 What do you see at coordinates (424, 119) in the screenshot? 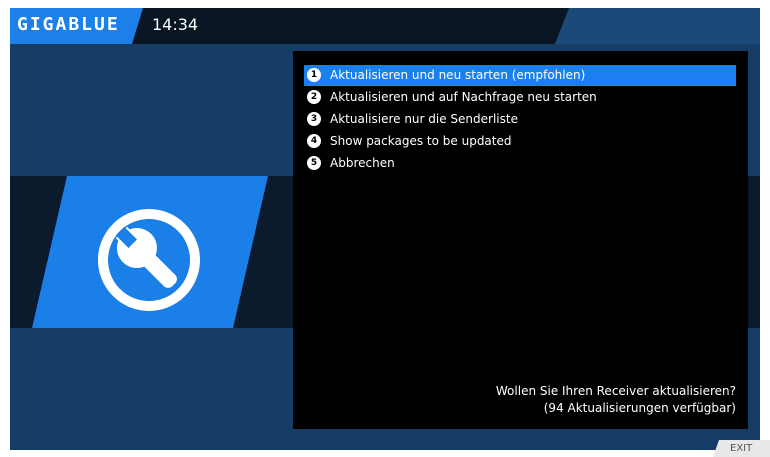
I see `menu-item-label: Aktualisiere nur die Senderliste` at bounding box center [424, 119].